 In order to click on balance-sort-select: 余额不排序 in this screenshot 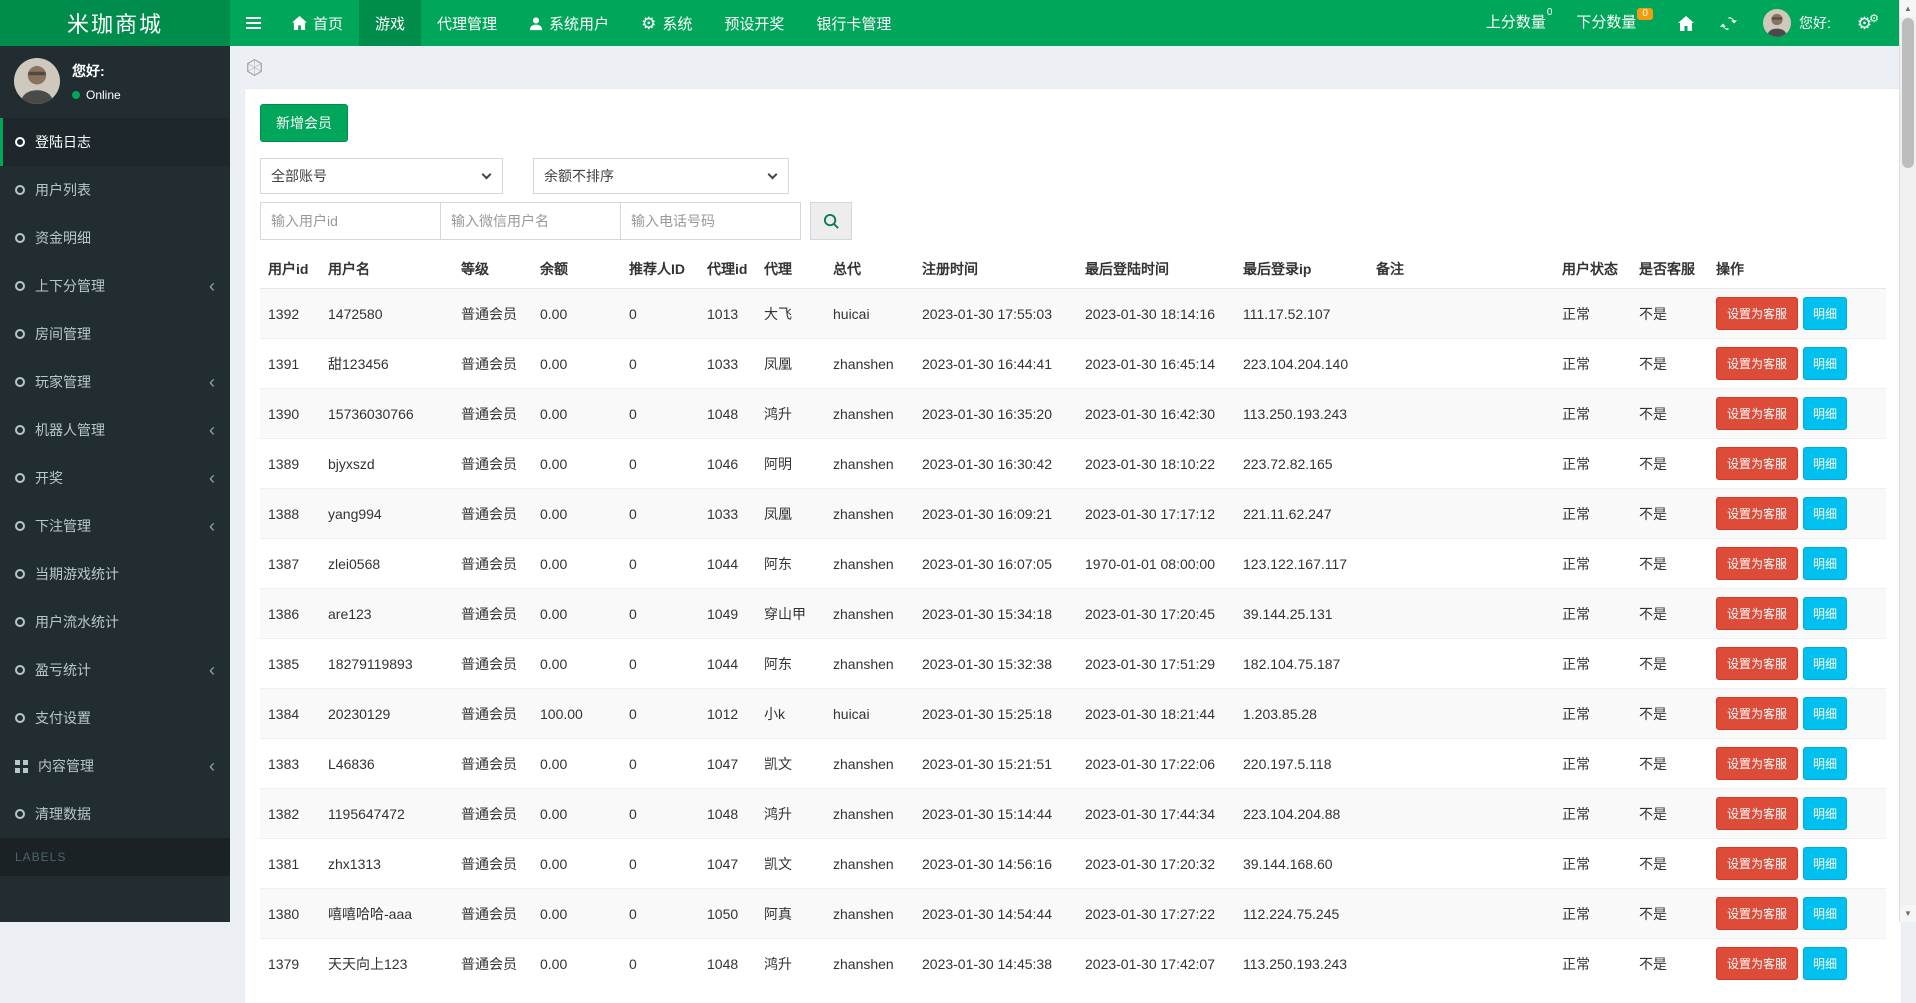, I will do `click(661, 176)`.